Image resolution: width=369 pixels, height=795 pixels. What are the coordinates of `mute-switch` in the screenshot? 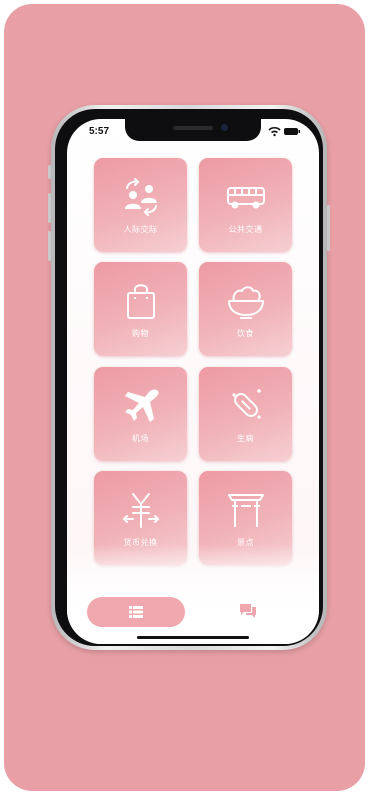 It's located at (49, 172).